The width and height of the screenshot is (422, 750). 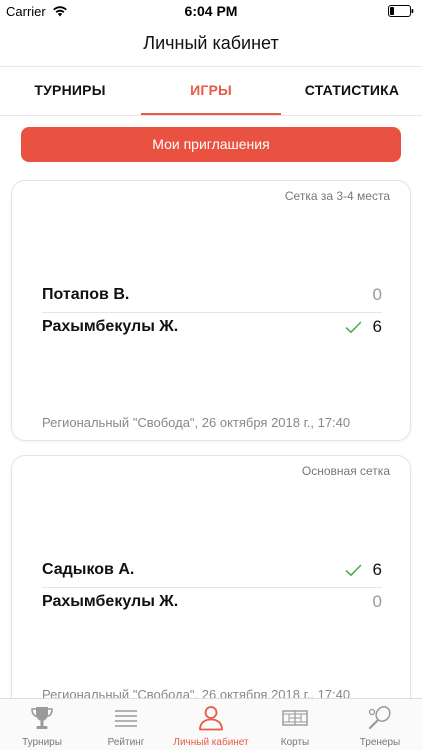 I want to click on player-row: Рахымбекулы Ж. 6, so click(x=212, y=328).